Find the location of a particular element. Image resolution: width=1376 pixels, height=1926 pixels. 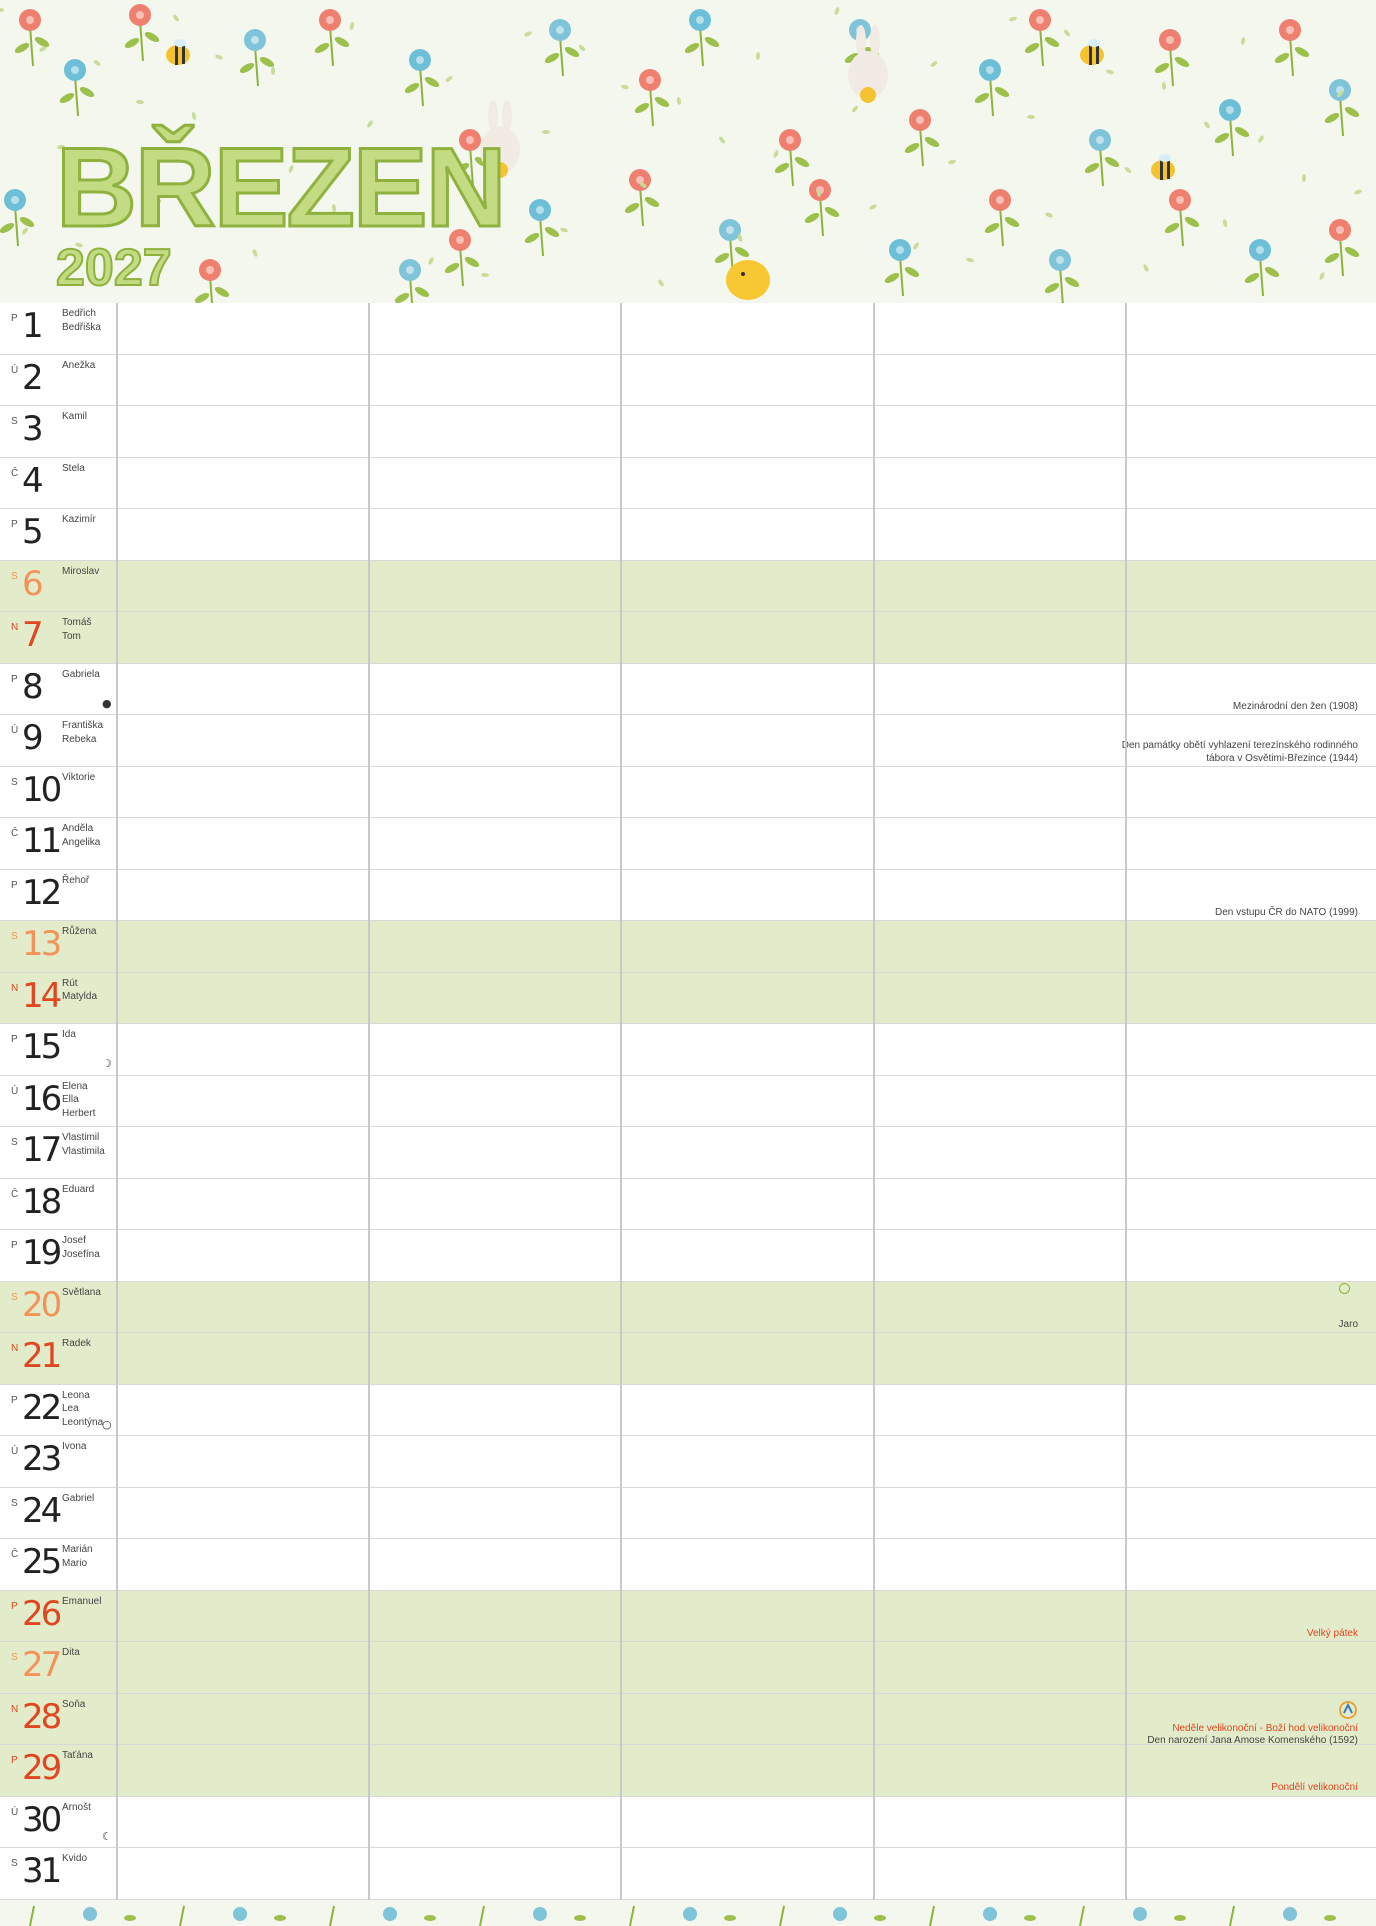

name-day: Kvido is located at coordinates (75, 1858).